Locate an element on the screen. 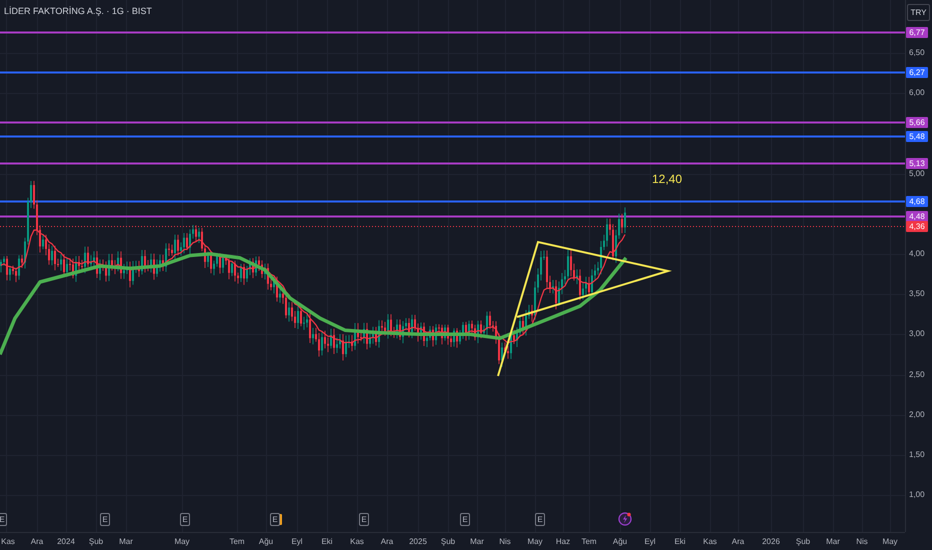 The width and height of the screenshot is (932, 550). symbol-title: LİDER FAKTORİNG A.Ş. · 1G · BIST is located at coordinates (78, 11).